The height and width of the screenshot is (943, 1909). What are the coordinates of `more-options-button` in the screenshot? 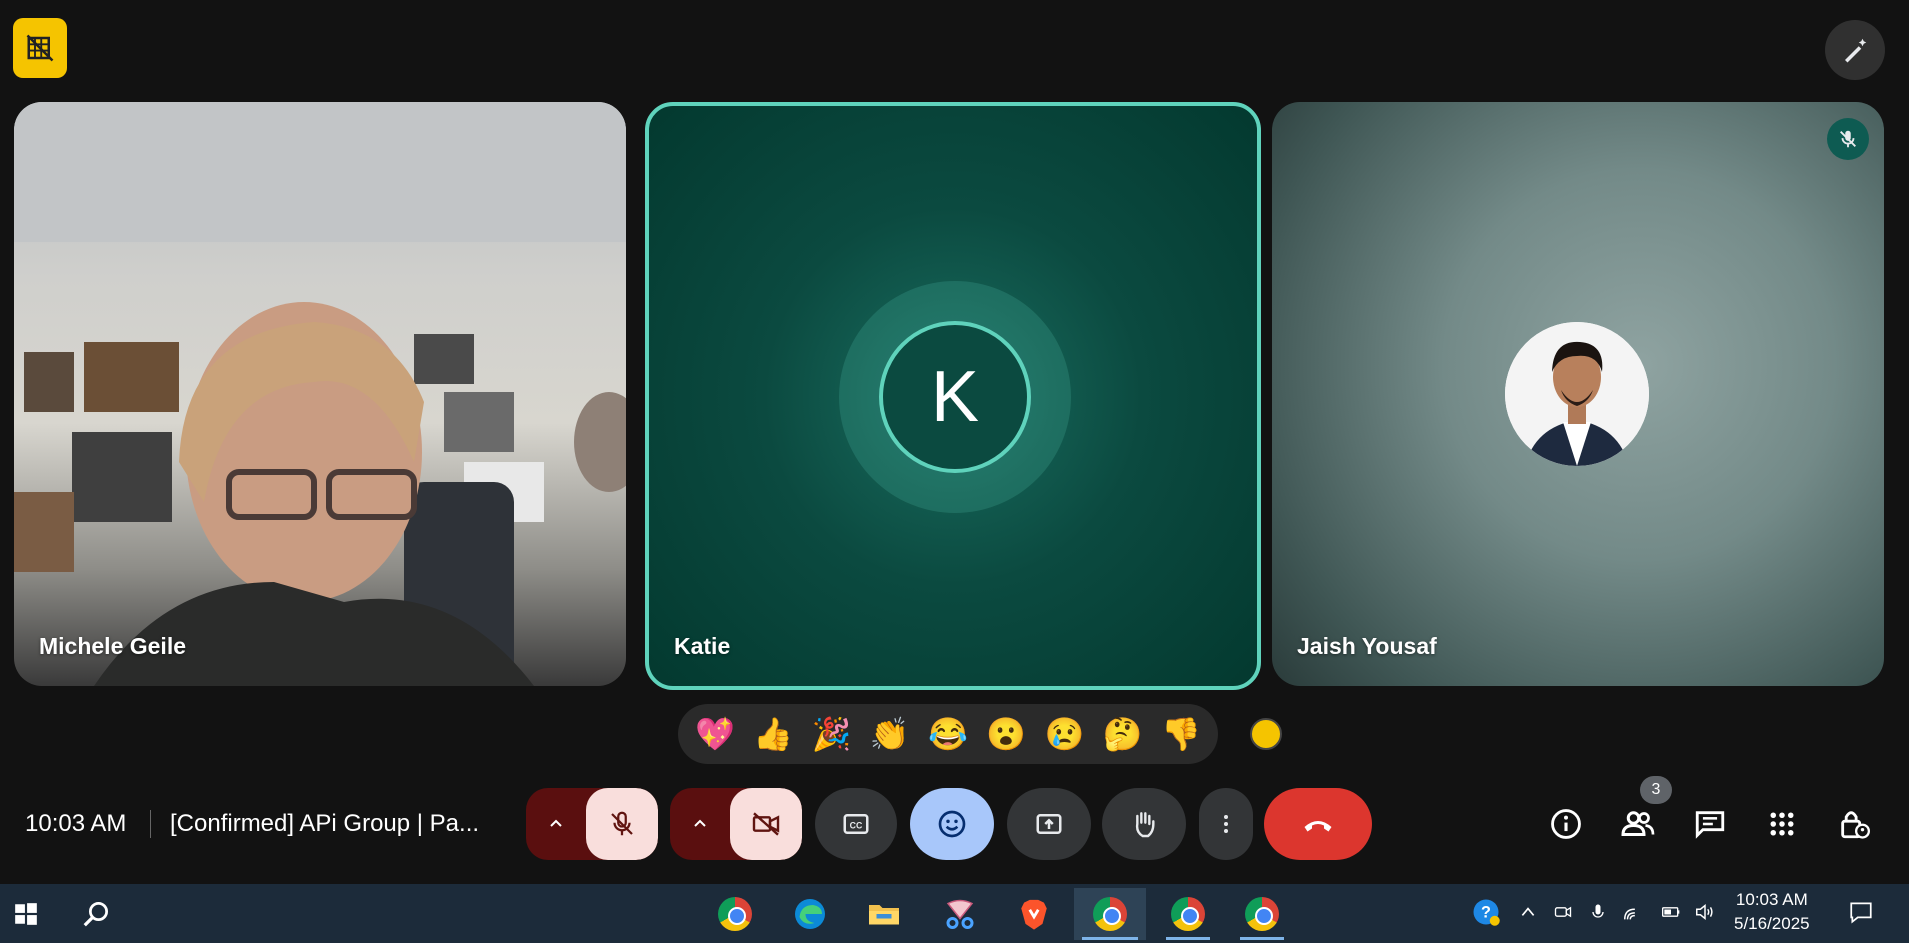 It's located at (1226, 824).